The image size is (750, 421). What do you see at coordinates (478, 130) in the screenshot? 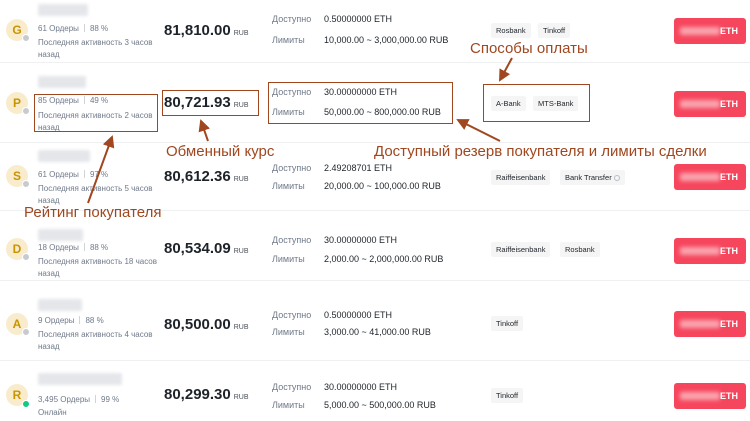
I see `arrow-to-reserve-box` at bounding box center [478, 130].